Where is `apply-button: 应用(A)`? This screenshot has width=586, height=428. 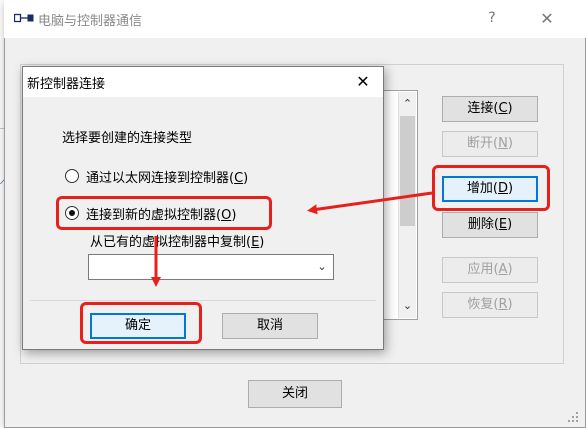 apply-button: 应用(A) is located at coordinates (490, 270).